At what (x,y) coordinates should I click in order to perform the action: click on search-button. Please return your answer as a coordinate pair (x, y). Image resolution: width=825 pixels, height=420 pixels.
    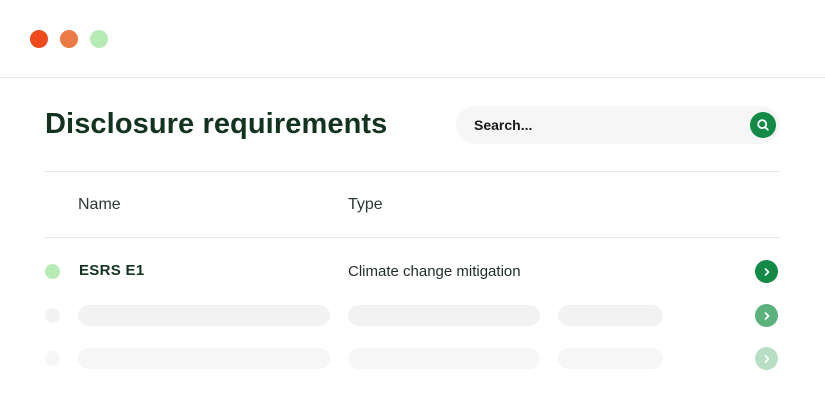
    Looking at the image, I should click on (763, 125).